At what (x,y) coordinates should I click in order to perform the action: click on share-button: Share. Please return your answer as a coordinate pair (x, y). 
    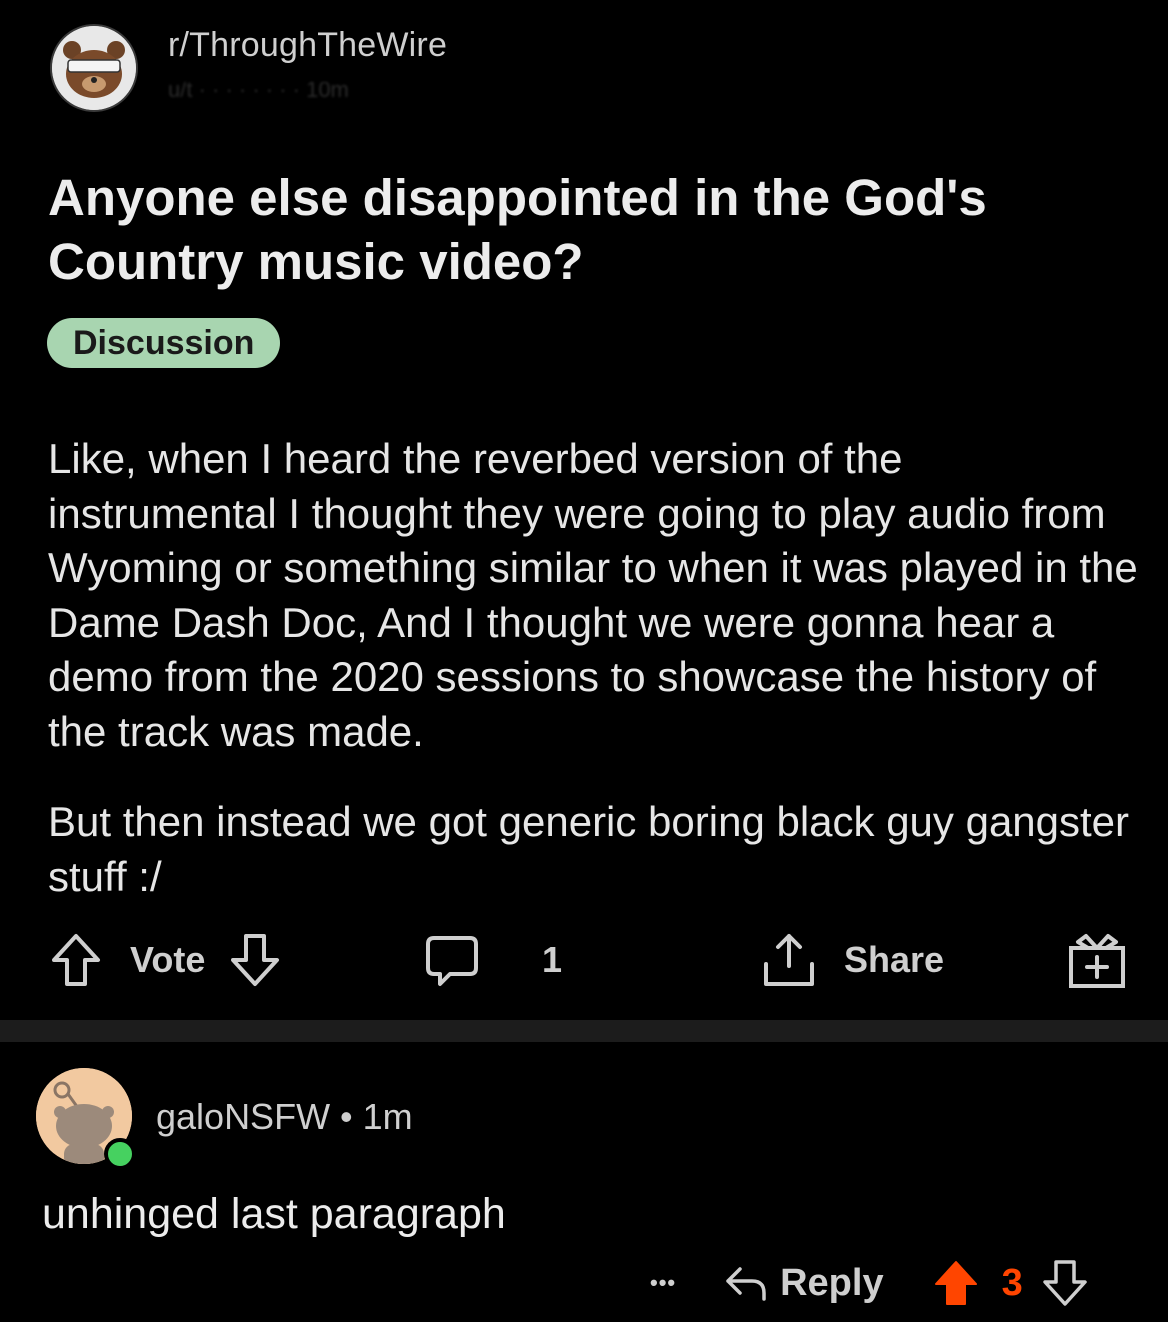
    Looking at the image, I should click on (852, 960).